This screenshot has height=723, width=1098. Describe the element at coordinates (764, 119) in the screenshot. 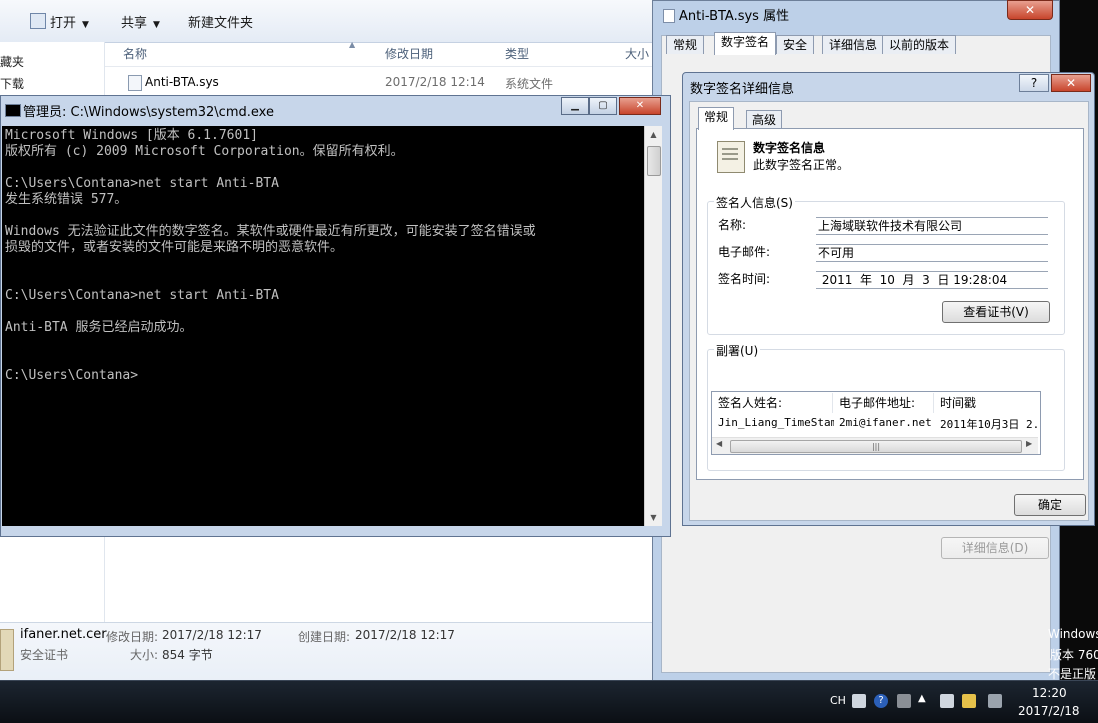

I see `tab-advanced: 高级` at that location.